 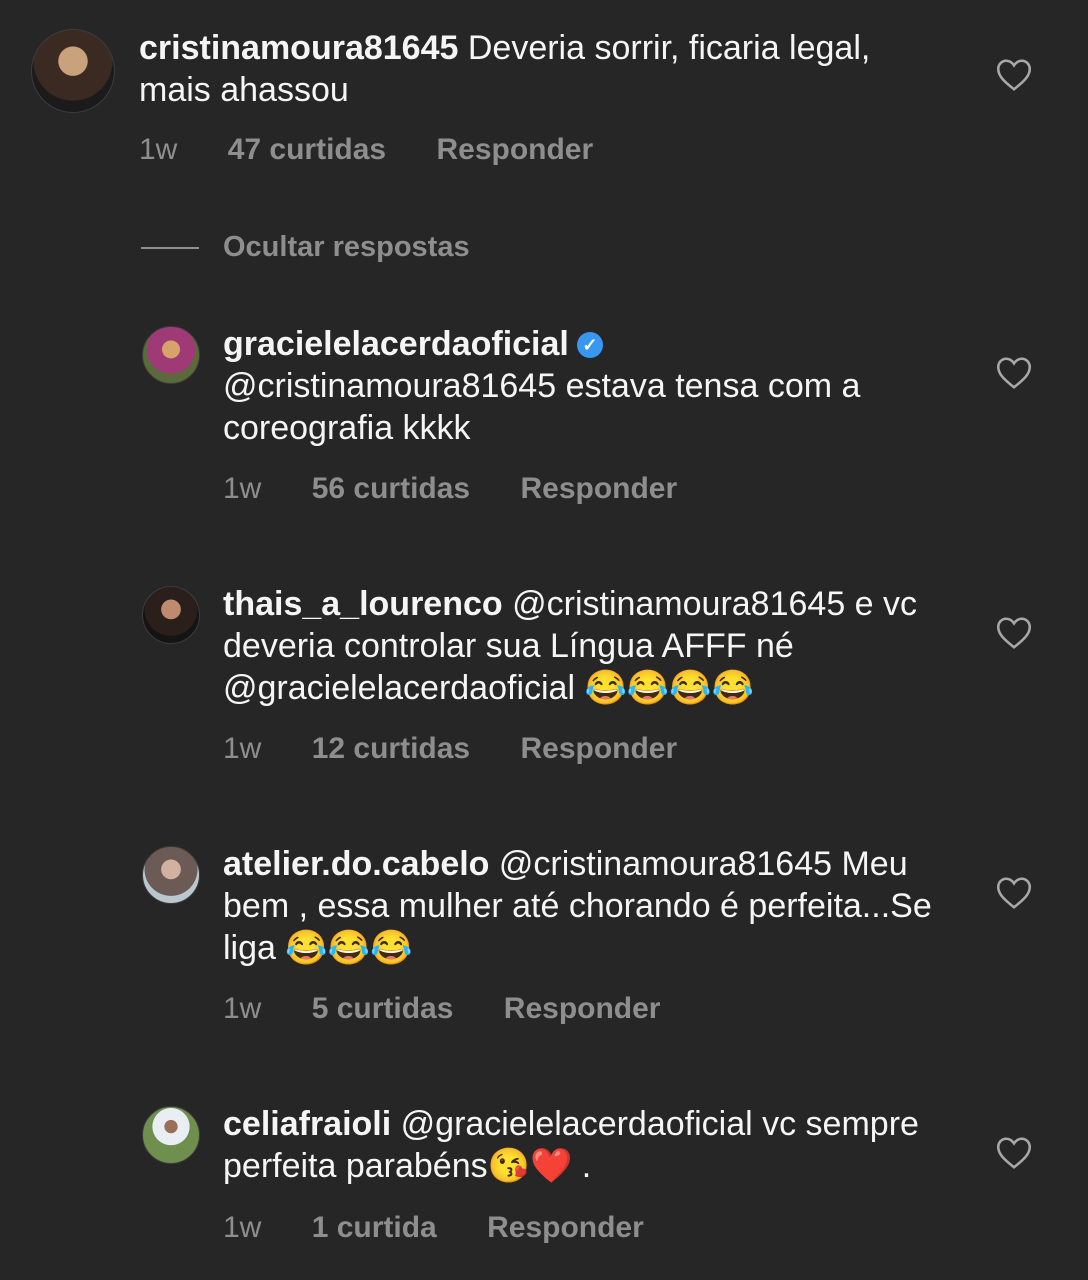 I want to click on reply-meta: 1w 1 curtida Responder, so click(x=454, y=1228).